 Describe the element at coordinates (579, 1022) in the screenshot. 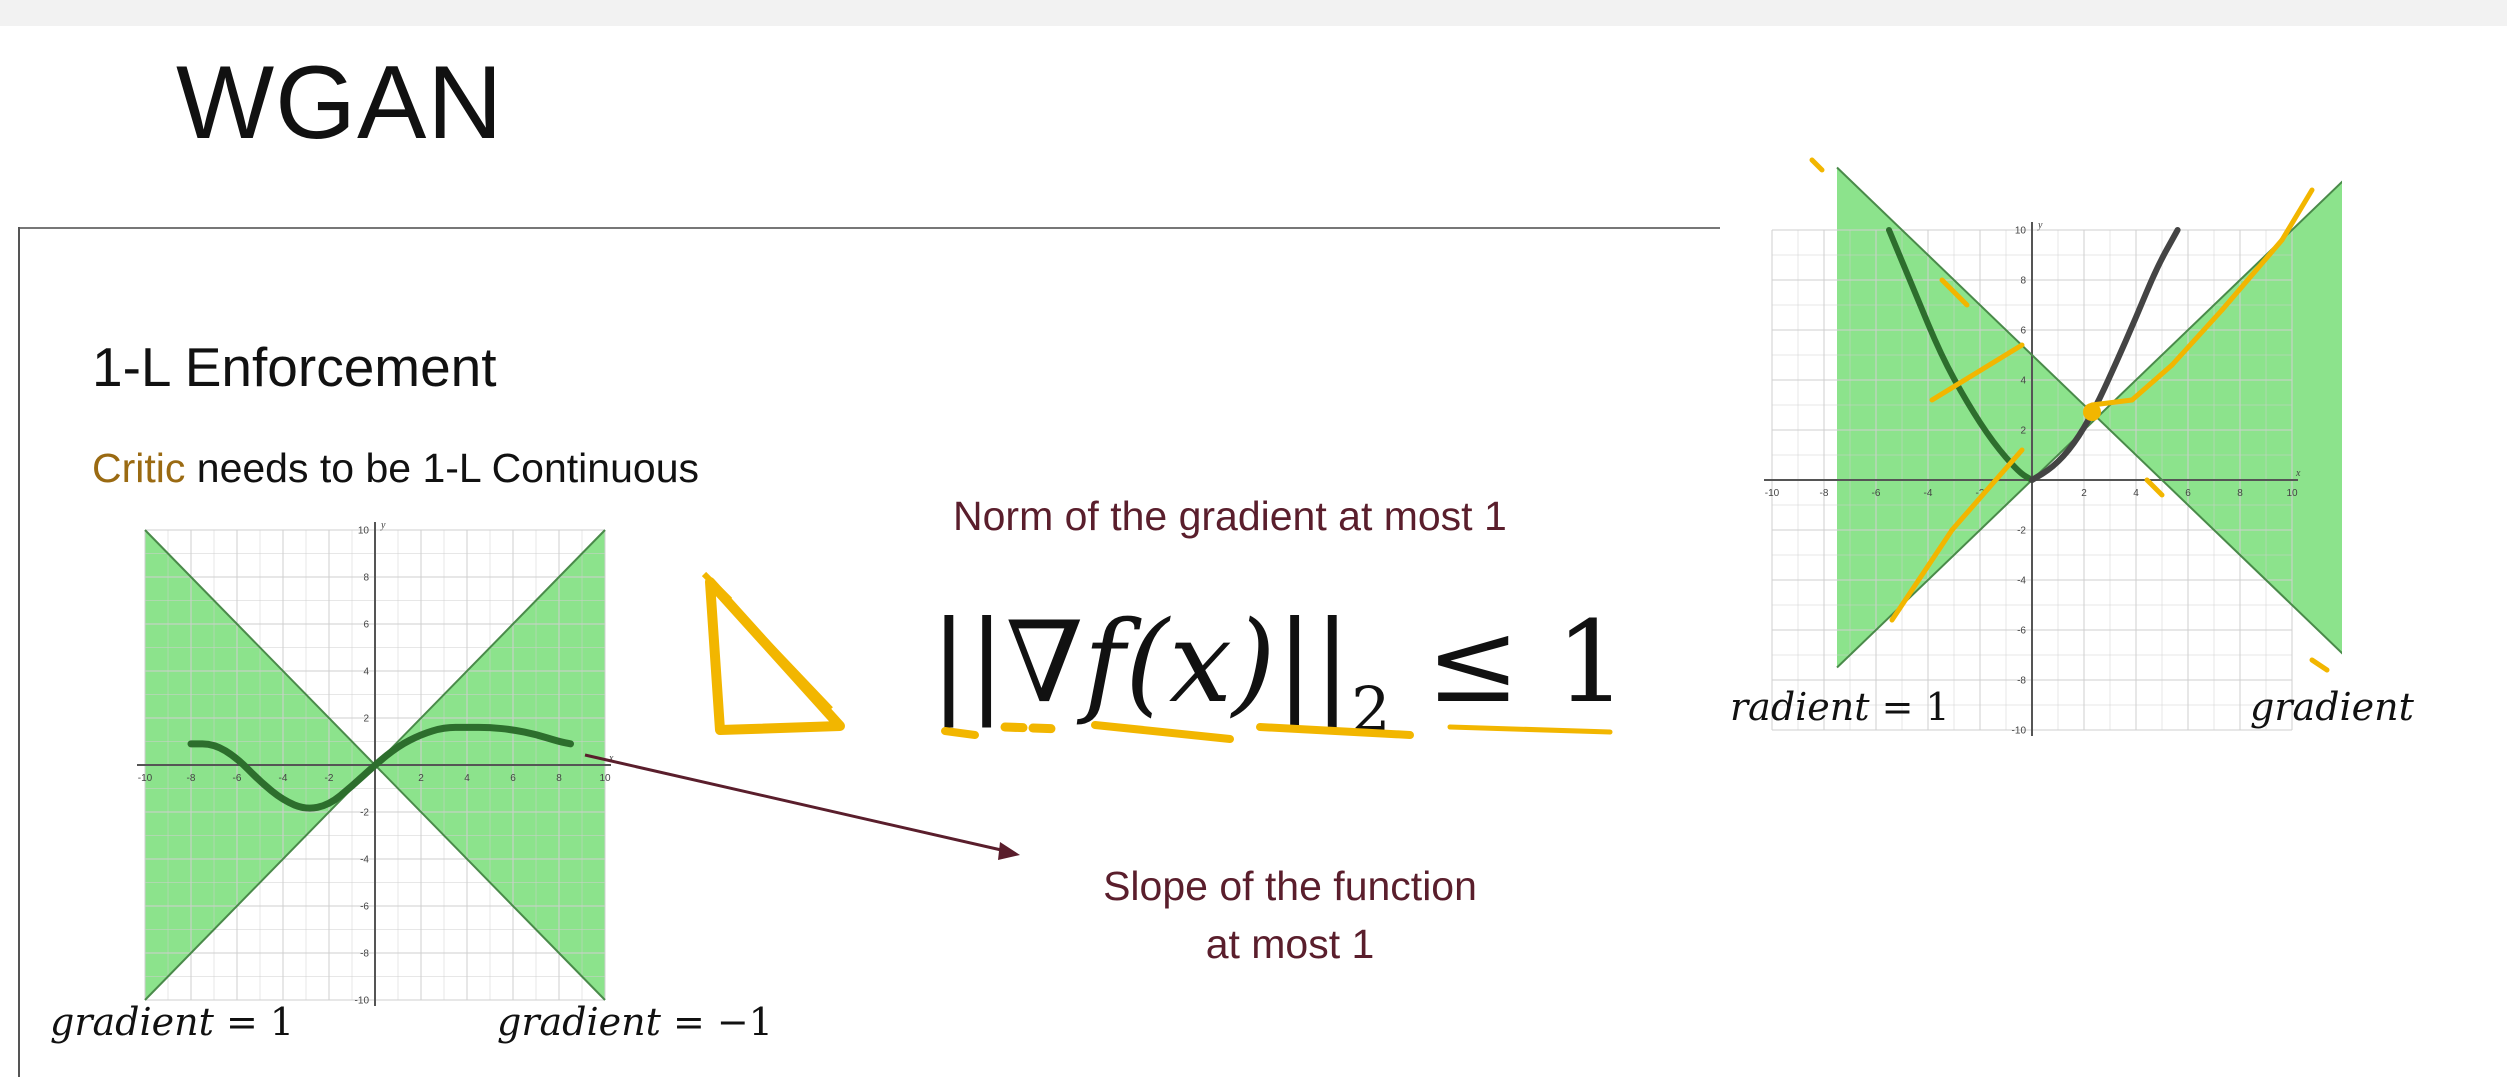

I see `left-gradient-neg-word: gradient` at that location.